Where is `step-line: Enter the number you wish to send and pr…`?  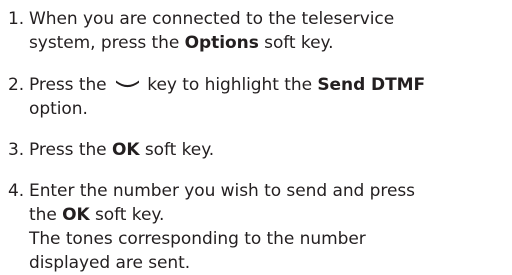
step-line: Enter the number you wish to send and pr… is located at coordinates (222, 191).